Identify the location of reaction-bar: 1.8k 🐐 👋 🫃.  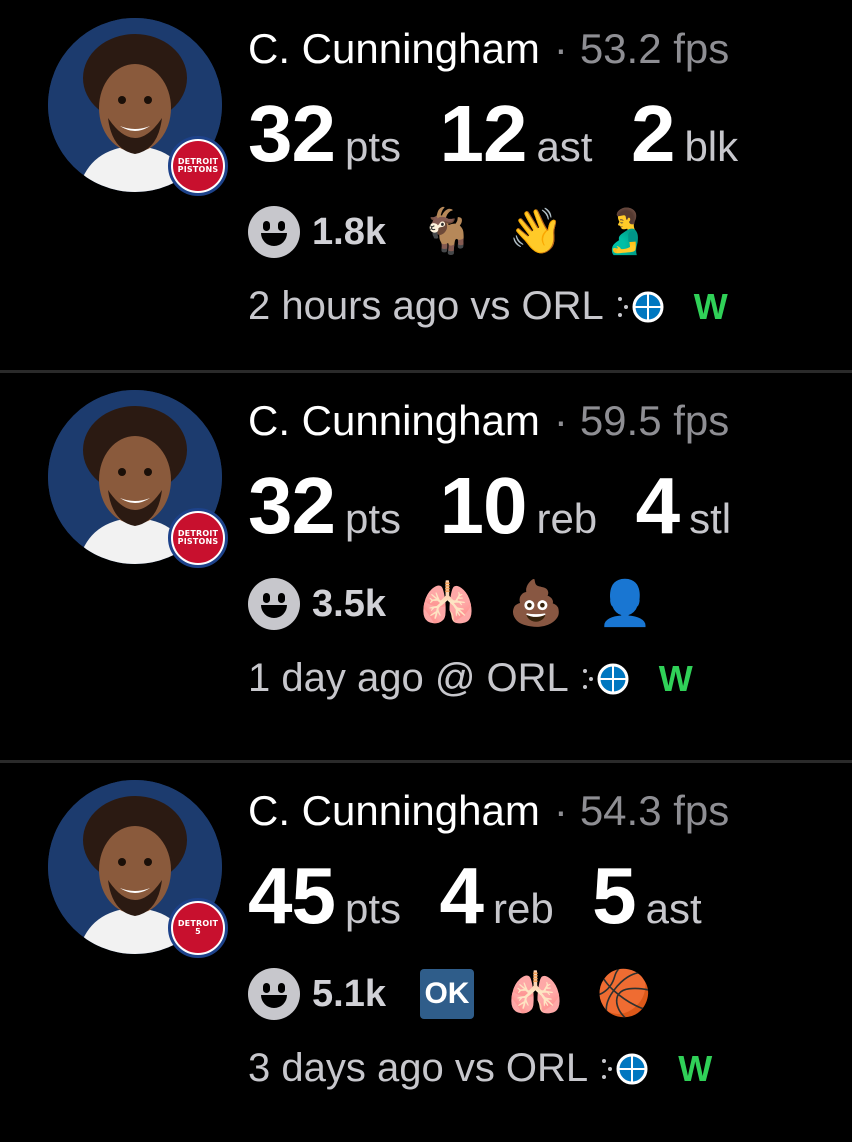
(467, 232).